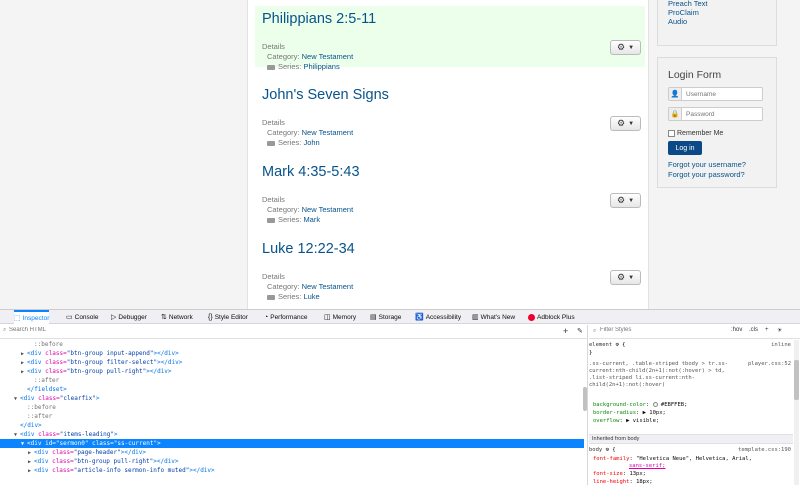 The width and height of the screenshot is (800, 485). I want to click on username-input, so click(722, 94).